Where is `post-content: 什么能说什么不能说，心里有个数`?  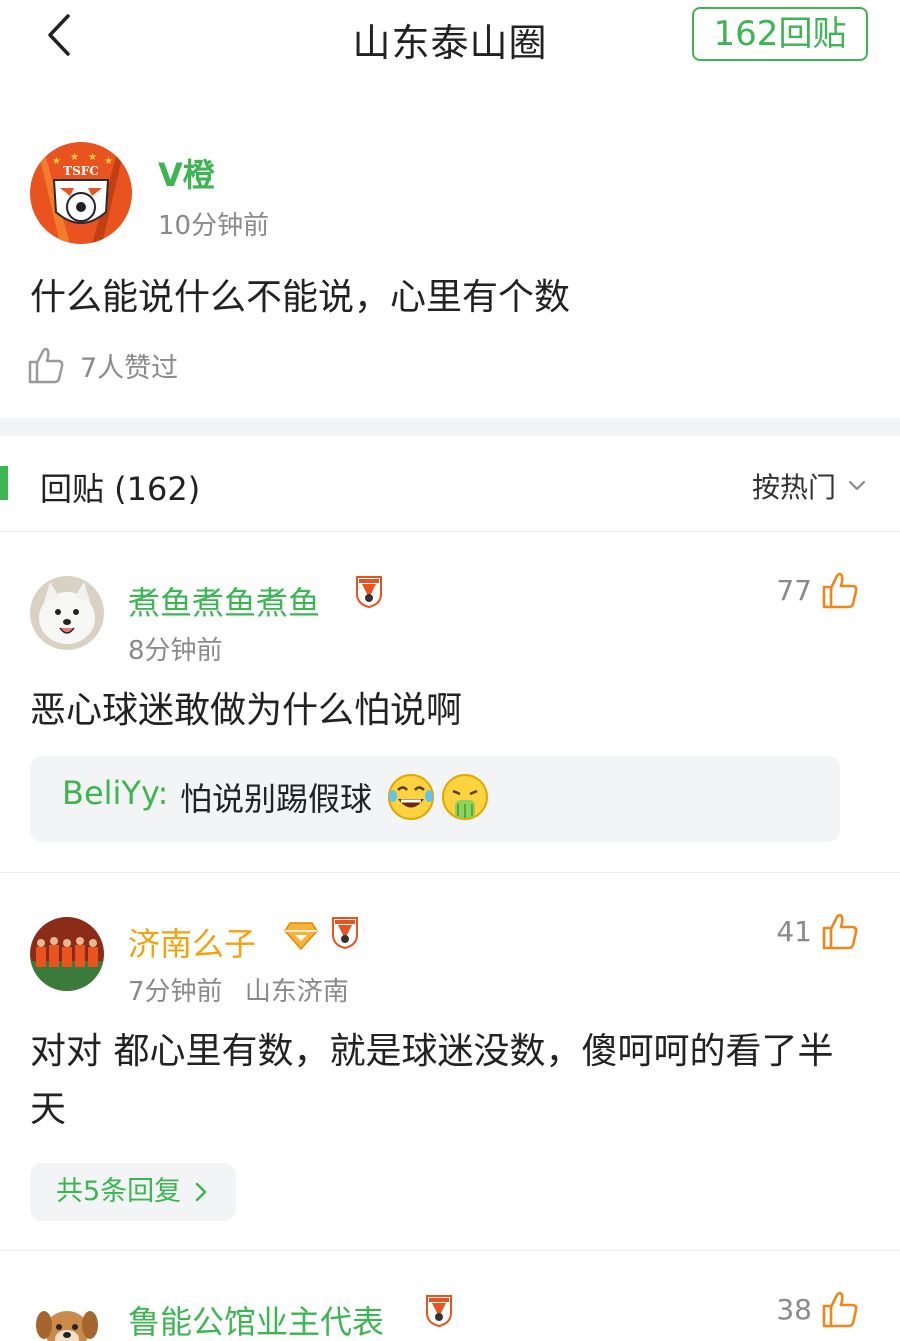 post-content: 什么能说什么不能说，心里有个数 is located at coordinates (300, 297).